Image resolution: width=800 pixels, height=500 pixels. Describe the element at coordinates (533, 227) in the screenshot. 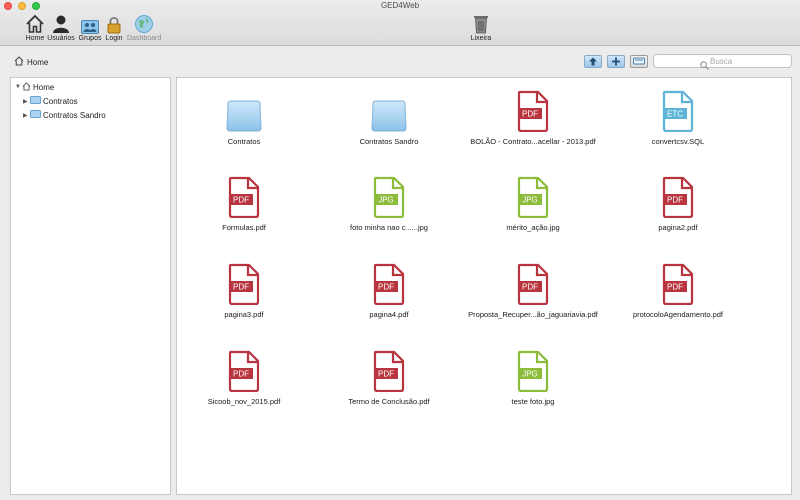

I see `file-name: mérito_ação.jpg` at that location.